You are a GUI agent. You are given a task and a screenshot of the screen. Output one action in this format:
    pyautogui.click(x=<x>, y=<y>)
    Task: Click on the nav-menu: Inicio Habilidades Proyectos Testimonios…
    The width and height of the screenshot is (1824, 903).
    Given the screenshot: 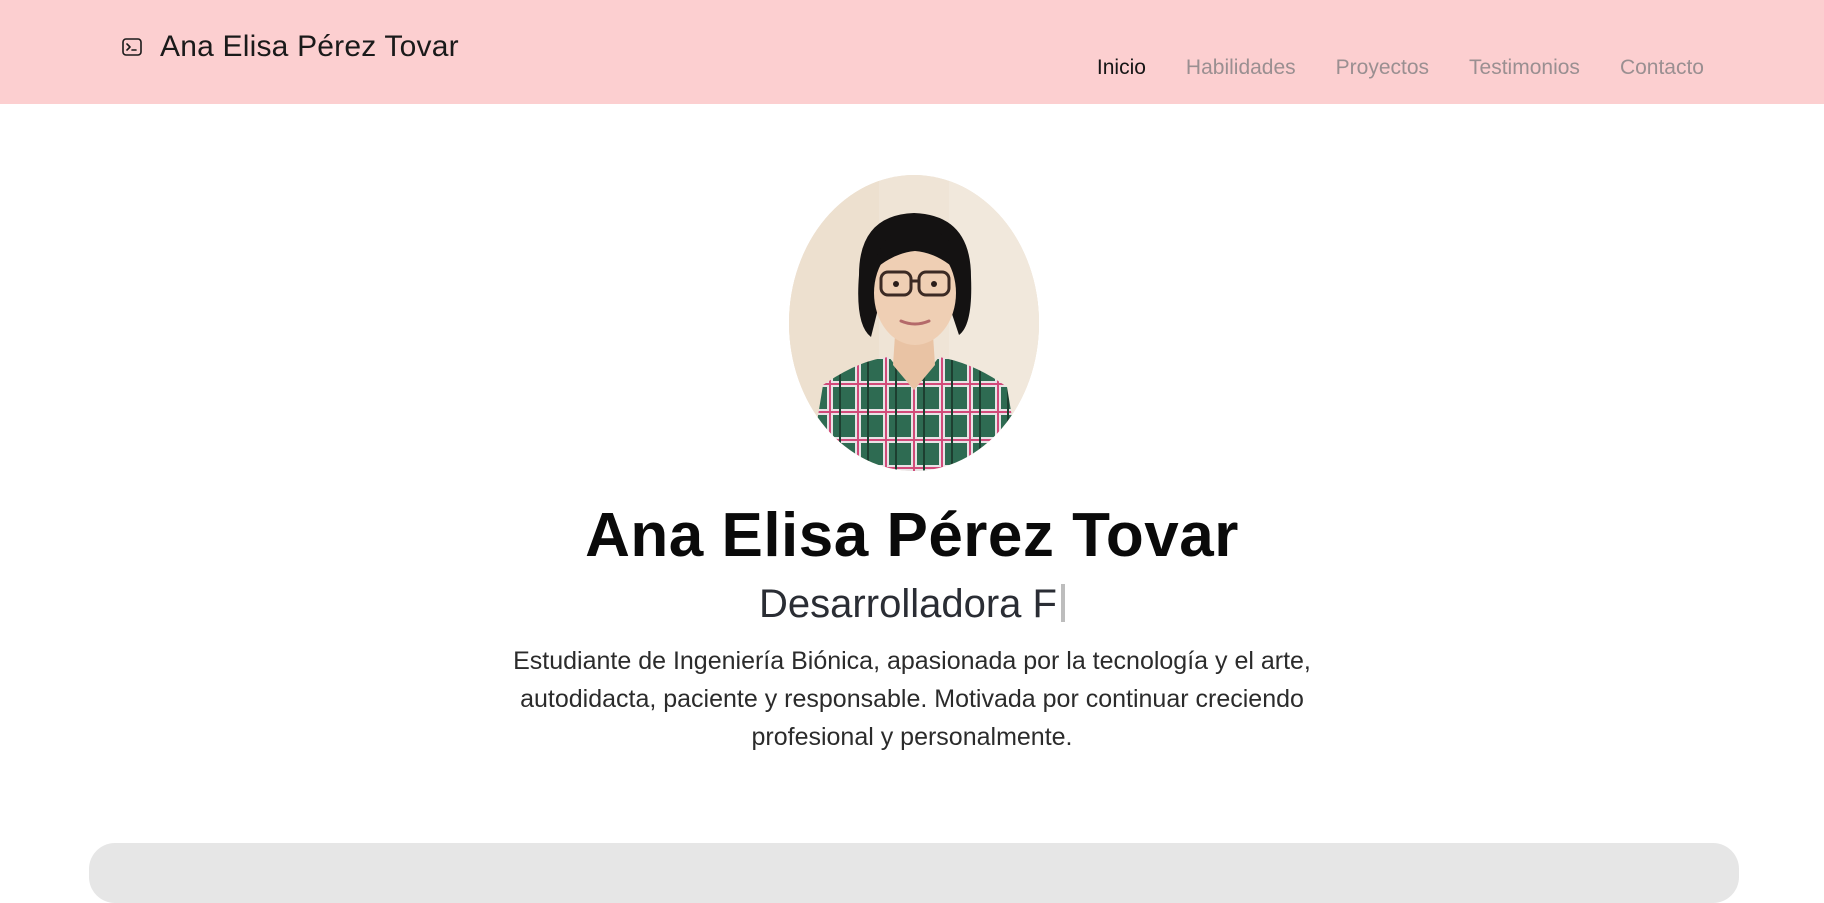 What is the action you would take?
    pyautogui.click(x=1400, y=68)
    